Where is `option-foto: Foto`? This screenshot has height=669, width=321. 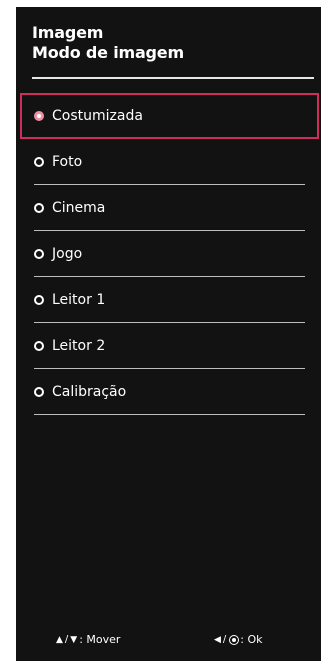
option-foto: Foto is located at coordinates (168, 162).